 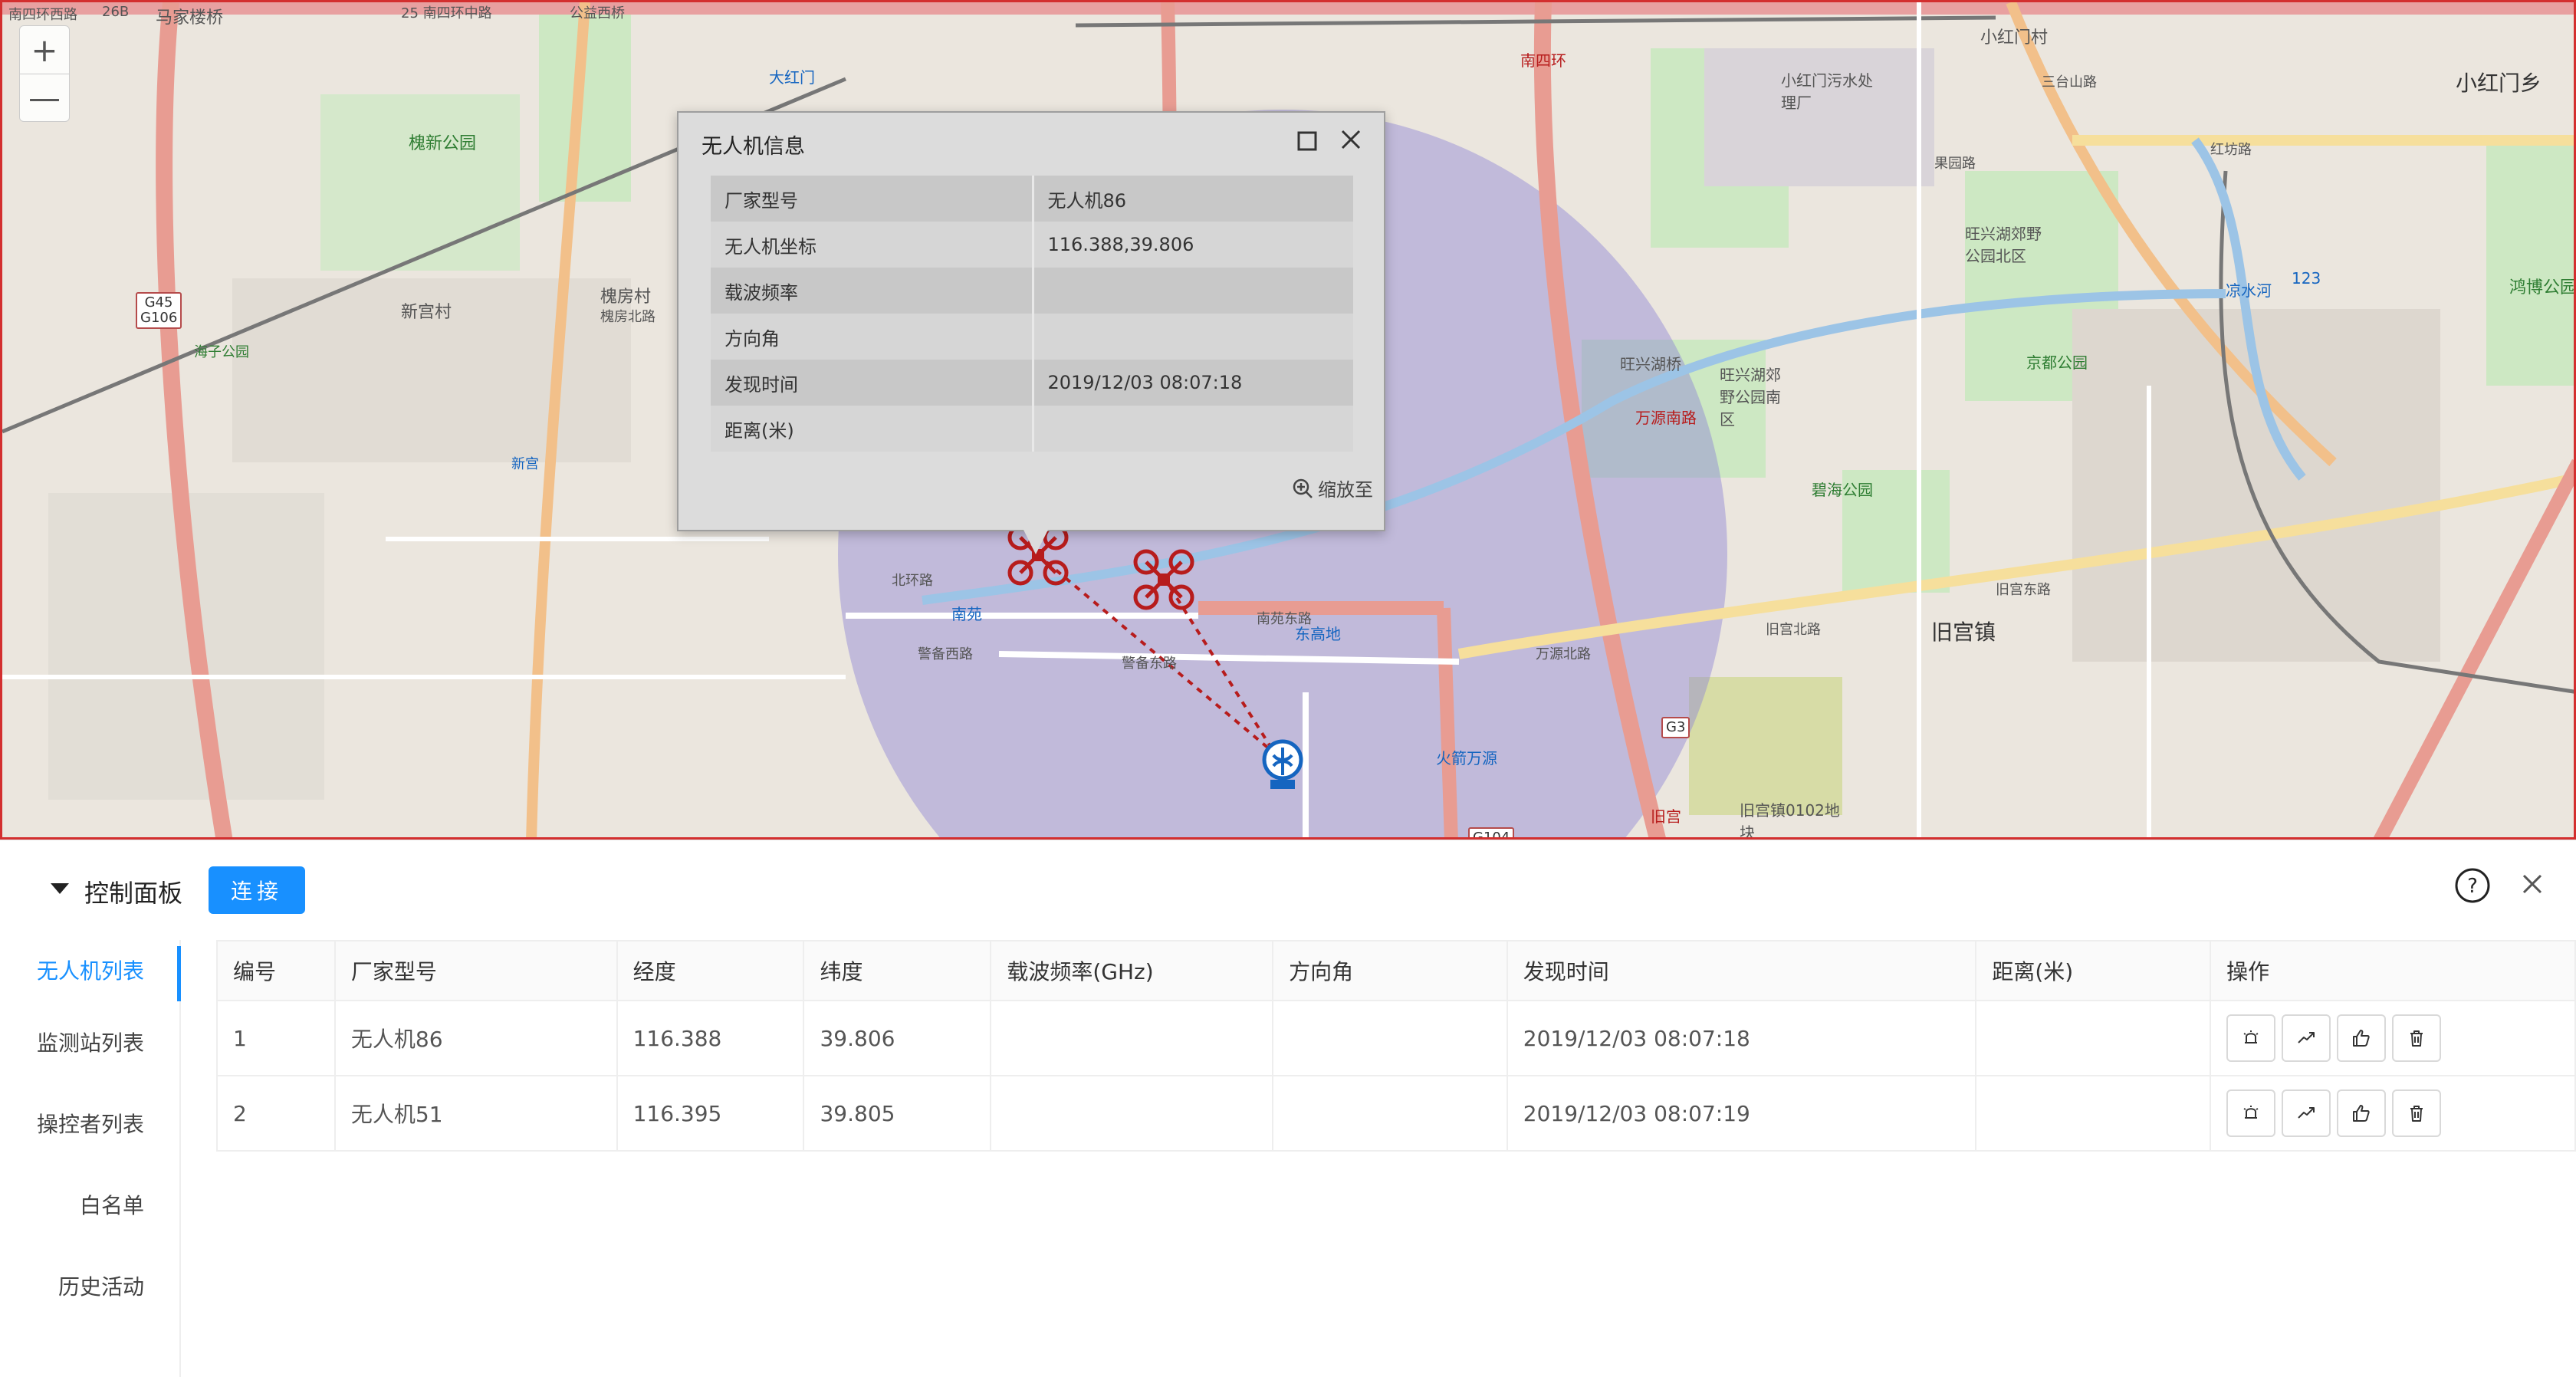 What do you see at coordinates (1164, 579) in the screenshot?
I see `drone-icon` at bounding box center [1164, 579].